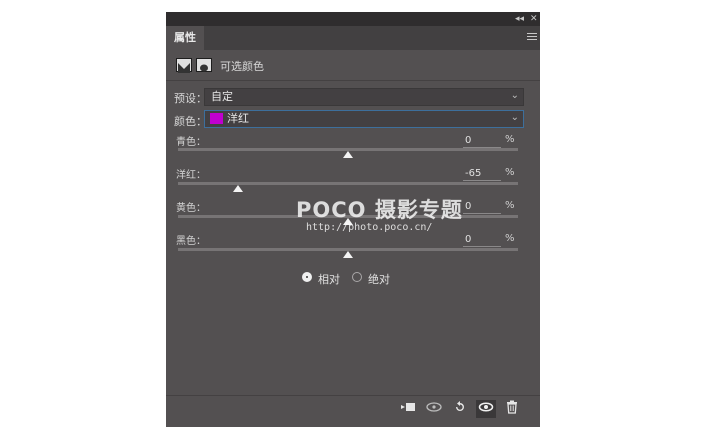  I want to click on slider-label: 黑色：, so click(191, 241).